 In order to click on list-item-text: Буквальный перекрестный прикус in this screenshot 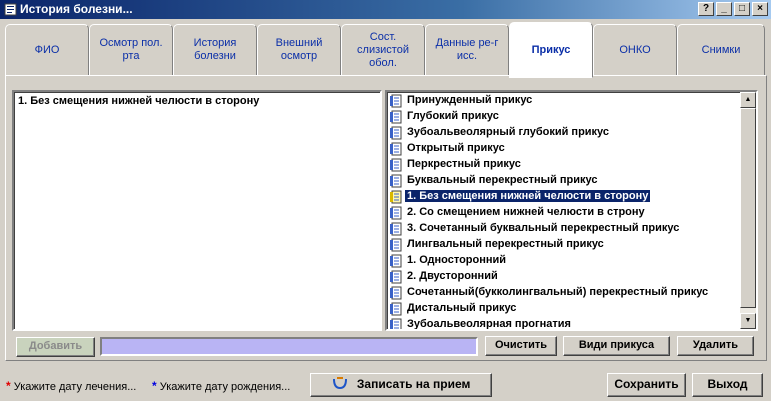, I will do `click(502, 180)`.